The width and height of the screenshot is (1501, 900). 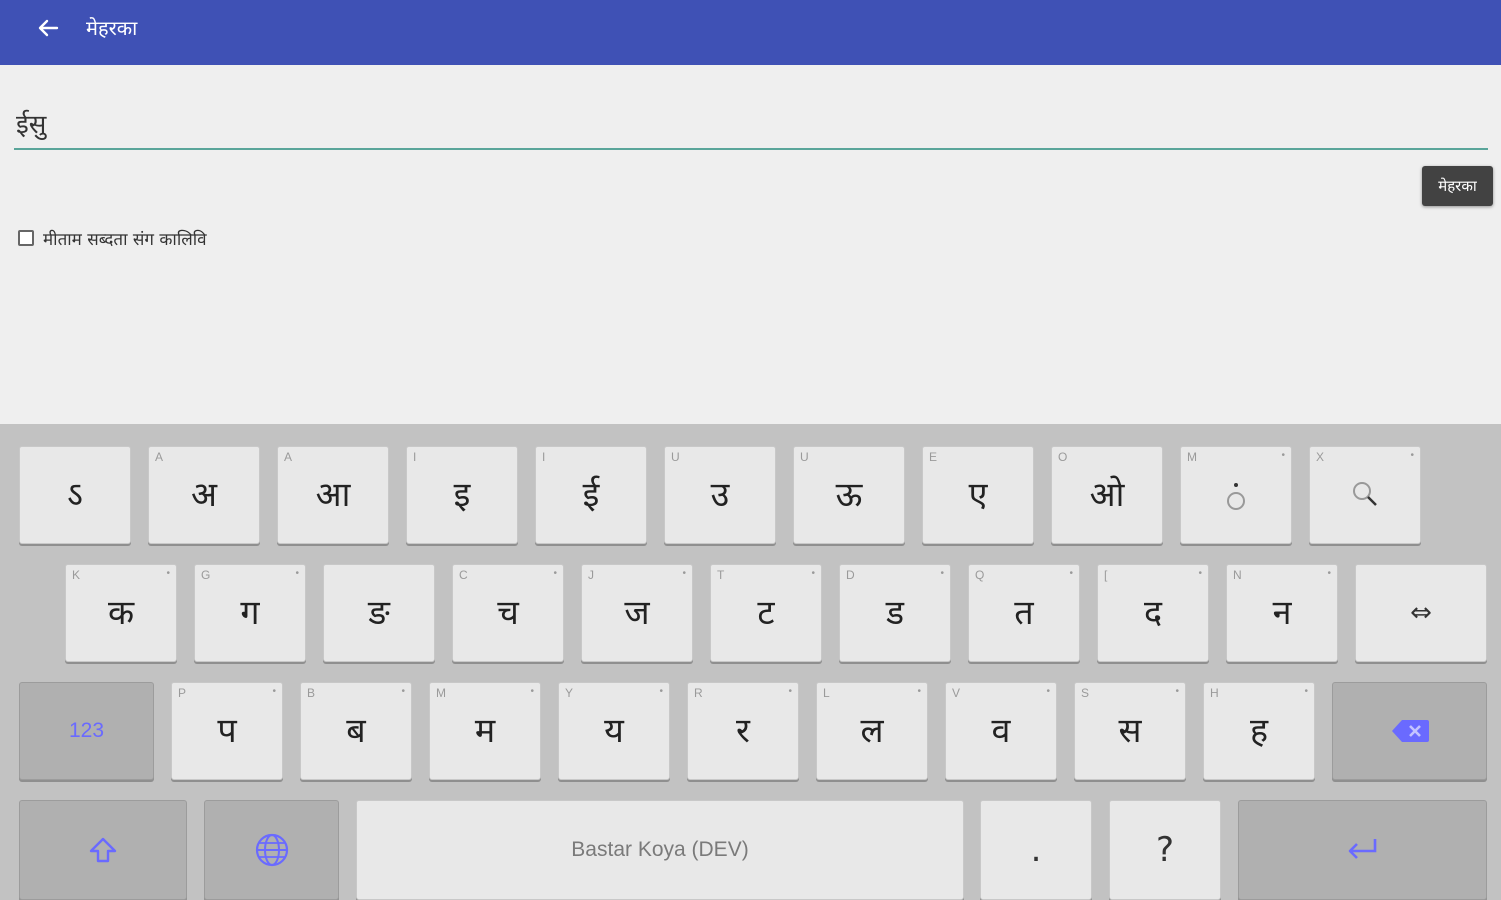 I want to click on key-la: L • ल, so click(x=872, y=731).